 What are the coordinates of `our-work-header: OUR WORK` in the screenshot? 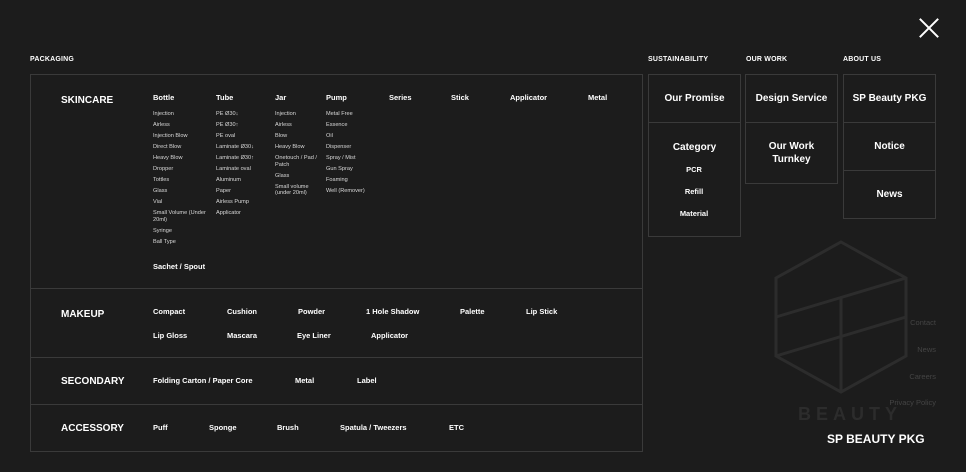 It's located at (767, 59).